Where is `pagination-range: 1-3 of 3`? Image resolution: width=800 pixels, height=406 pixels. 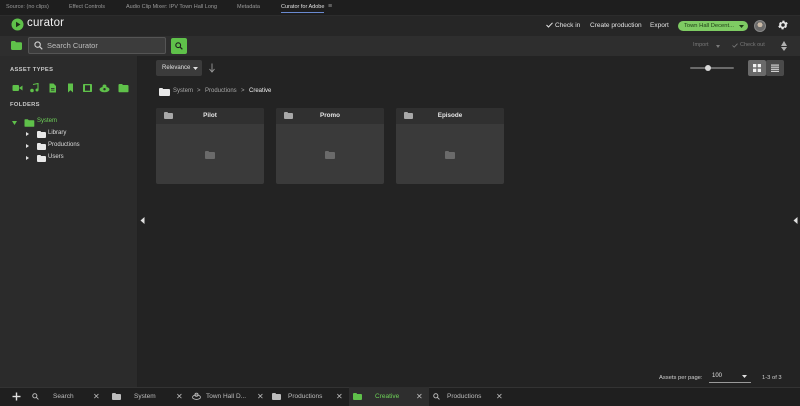 pagination-range: 1-3 of 3 is located at coordinates (772, 378).